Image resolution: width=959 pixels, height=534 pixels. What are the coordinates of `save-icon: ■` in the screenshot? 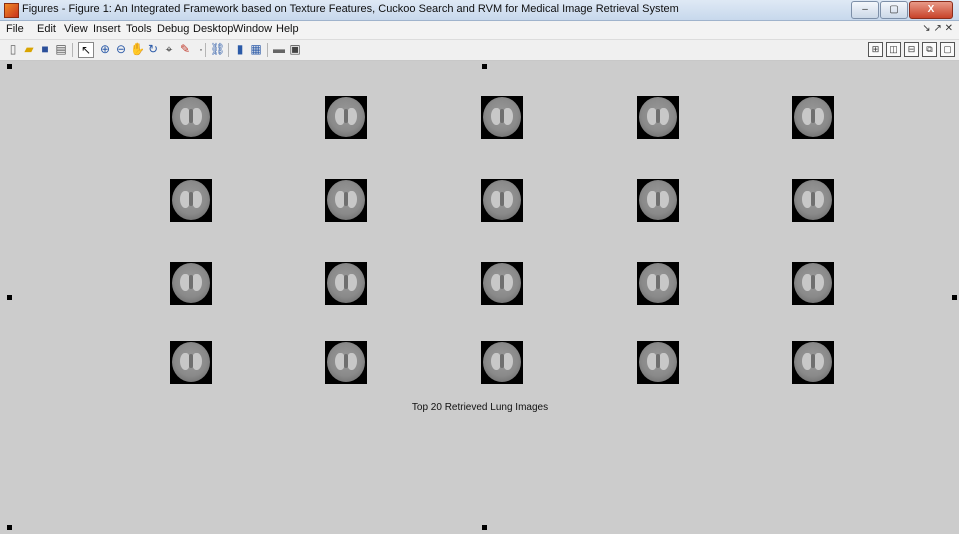 It's located at (45, 49).